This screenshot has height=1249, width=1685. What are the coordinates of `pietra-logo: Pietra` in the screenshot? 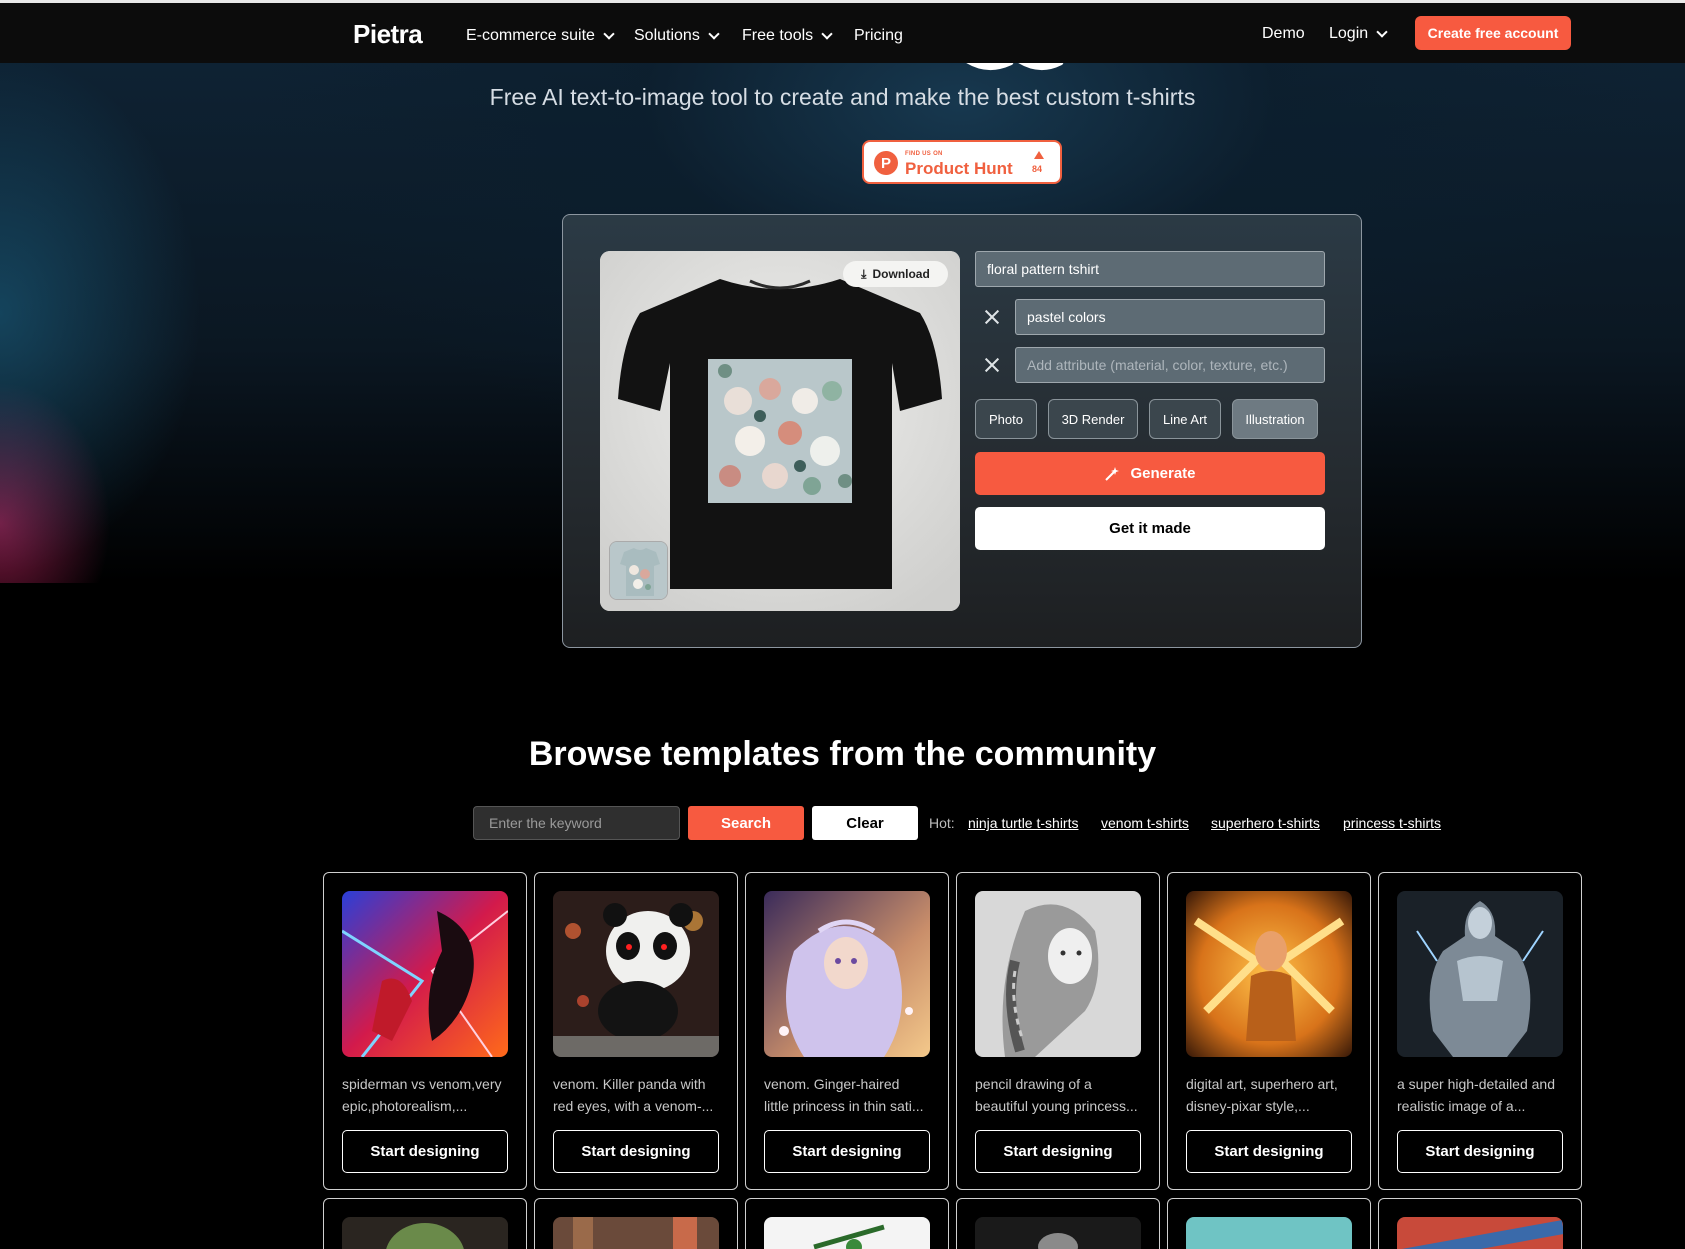 It's located at (388, 34).